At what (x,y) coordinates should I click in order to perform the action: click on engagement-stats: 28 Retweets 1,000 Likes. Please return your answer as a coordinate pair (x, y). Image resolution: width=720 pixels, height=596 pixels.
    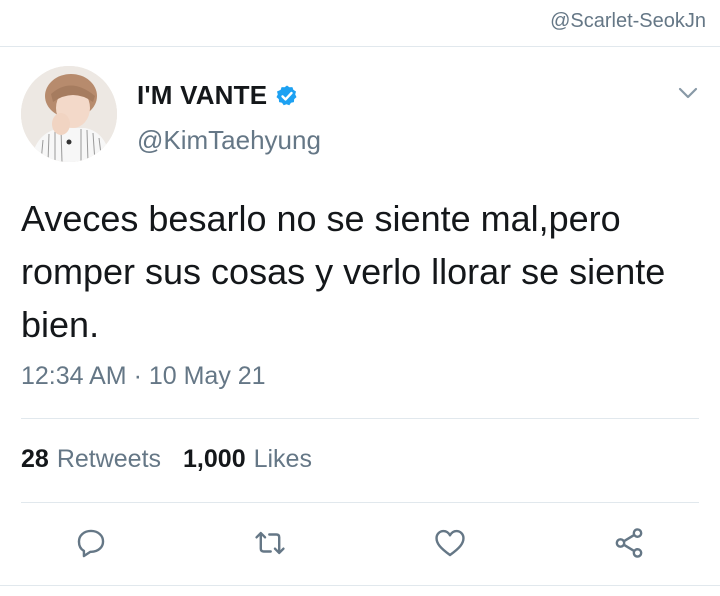
    Looking at the image, I should click on (177, 459).